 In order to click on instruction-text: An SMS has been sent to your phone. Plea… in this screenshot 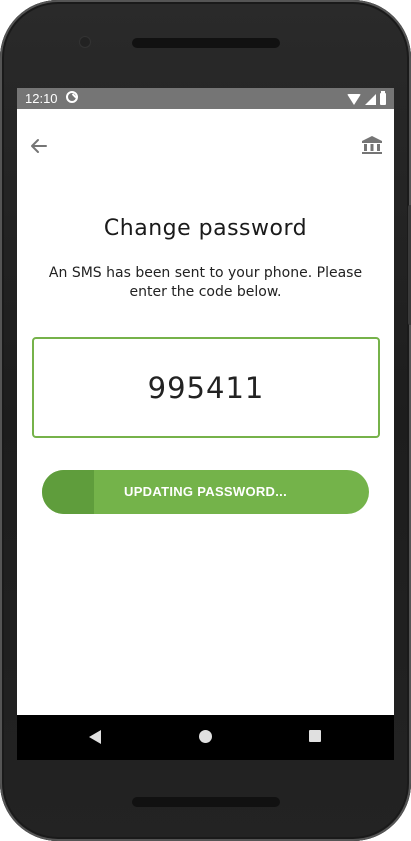, I will do `click(205, 282)`.